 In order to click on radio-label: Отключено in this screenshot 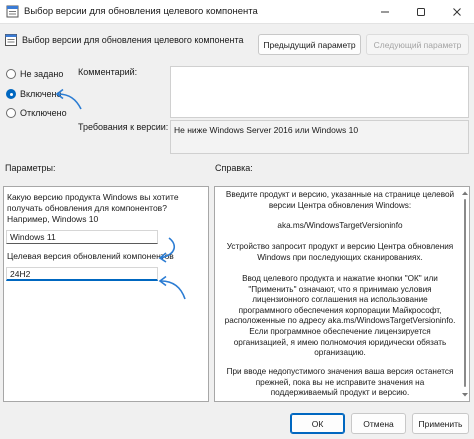, I will do `click(43, 113)`.